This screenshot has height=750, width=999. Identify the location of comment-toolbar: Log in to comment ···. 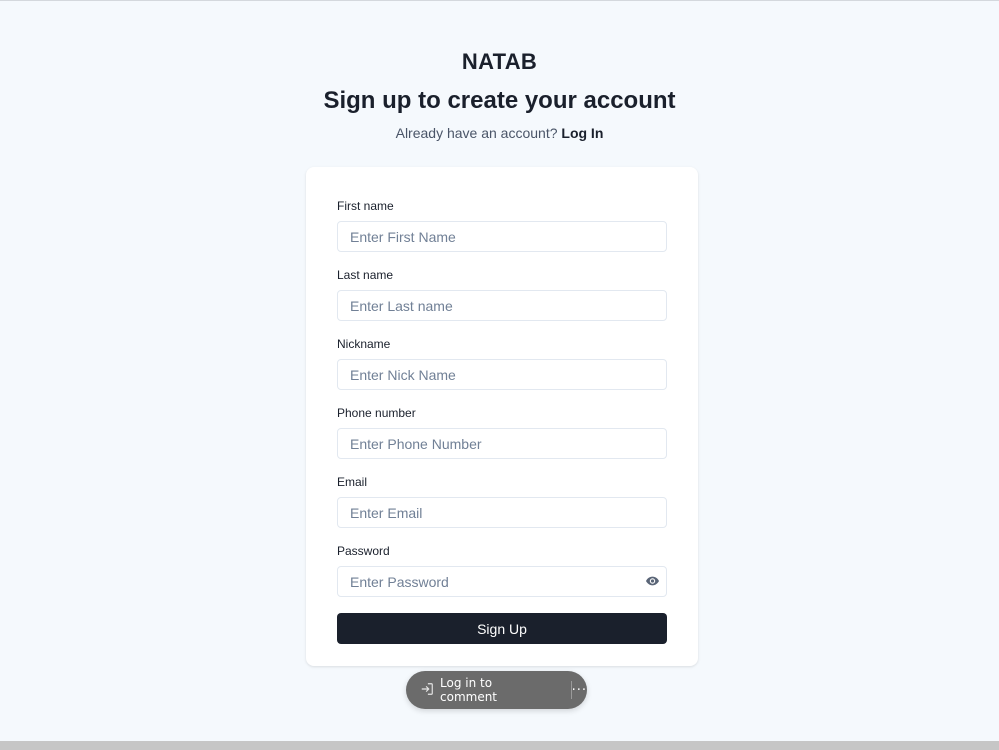
(496, 690).